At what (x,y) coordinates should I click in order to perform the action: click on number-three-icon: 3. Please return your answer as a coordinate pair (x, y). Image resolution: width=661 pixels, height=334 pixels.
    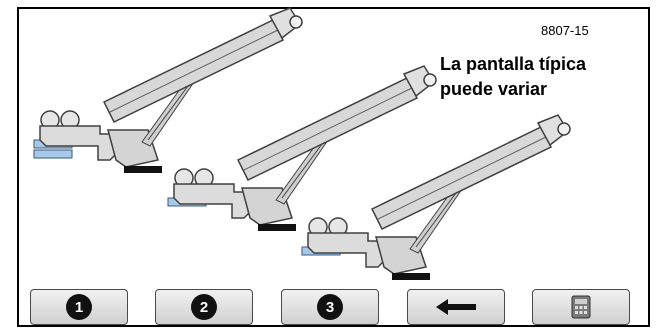
    Looking at the image, I should click on (330, 307).